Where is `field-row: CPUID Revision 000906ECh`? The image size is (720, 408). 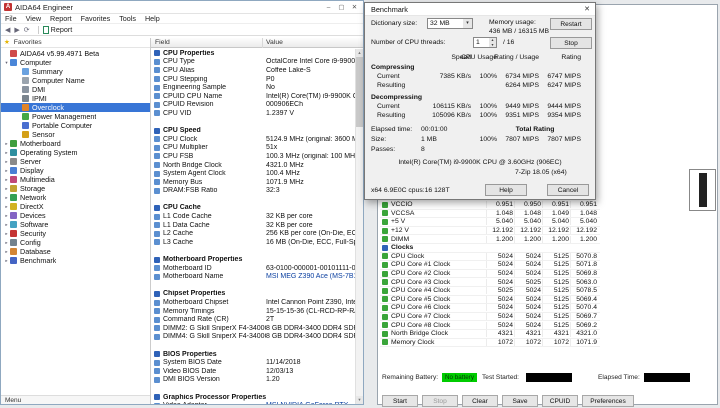
field-row: CPUID Revision 000906ECh is located at coordinates (253, 105).